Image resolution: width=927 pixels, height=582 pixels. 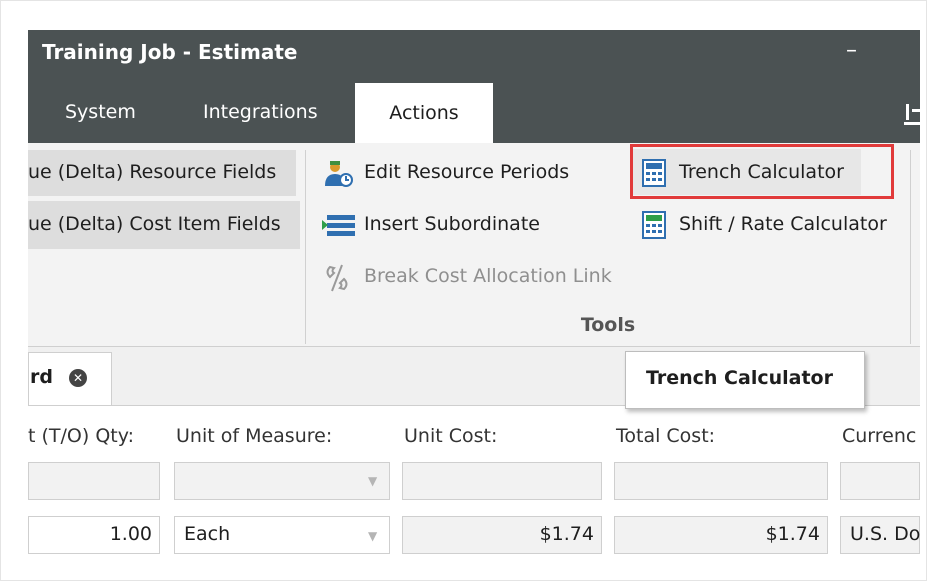 I want to click on tab-actions: Actions, so click(x=424, y=114).